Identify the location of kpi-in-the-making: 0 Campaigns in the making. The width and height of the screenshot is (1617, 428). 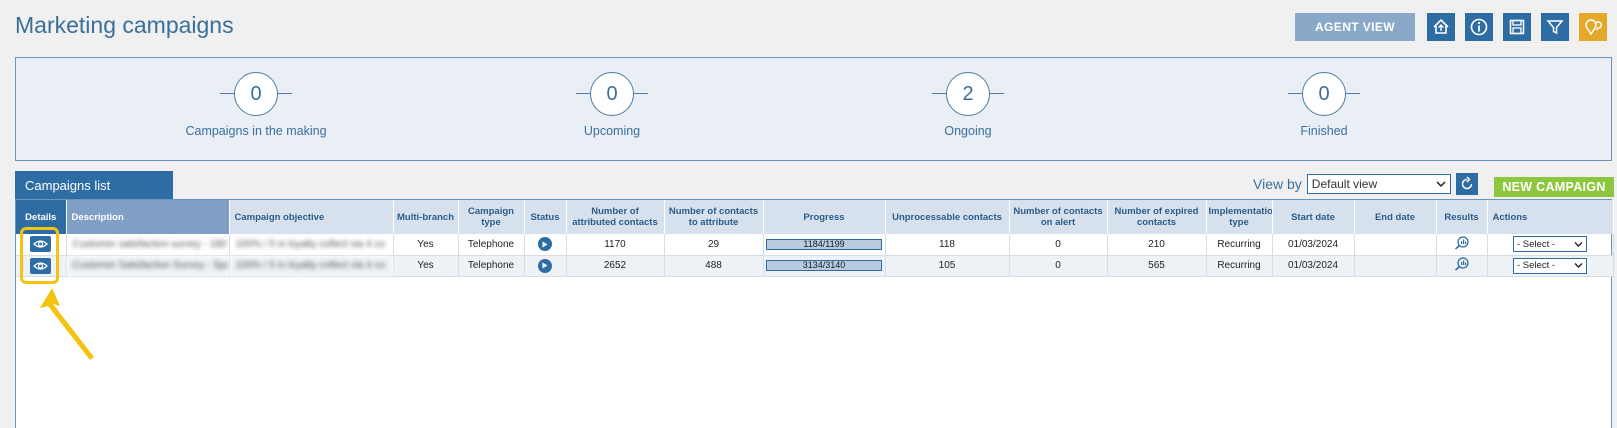
(256, 105).